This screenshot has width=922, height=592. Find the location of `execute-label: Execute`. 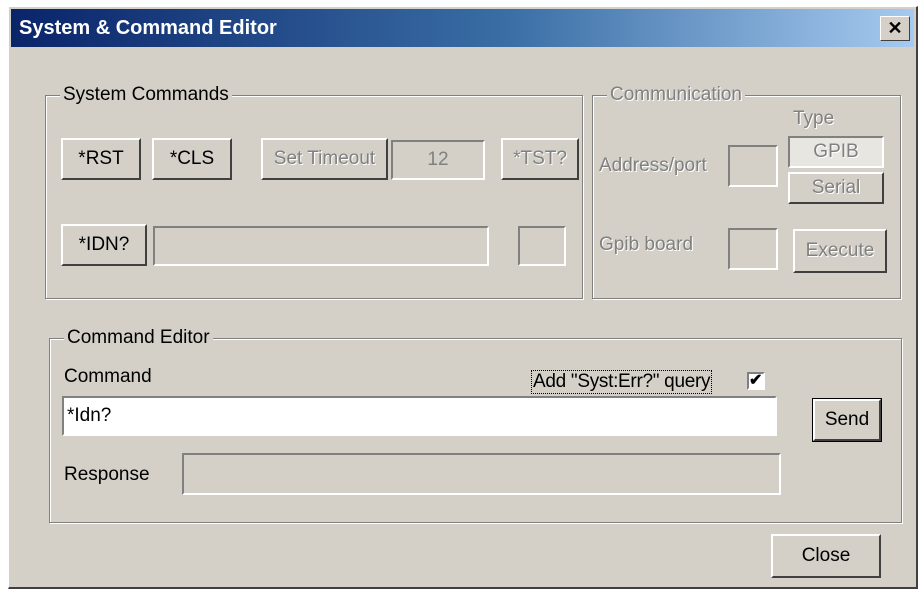

execute-label: Execute is located at coordinates (840, 250).